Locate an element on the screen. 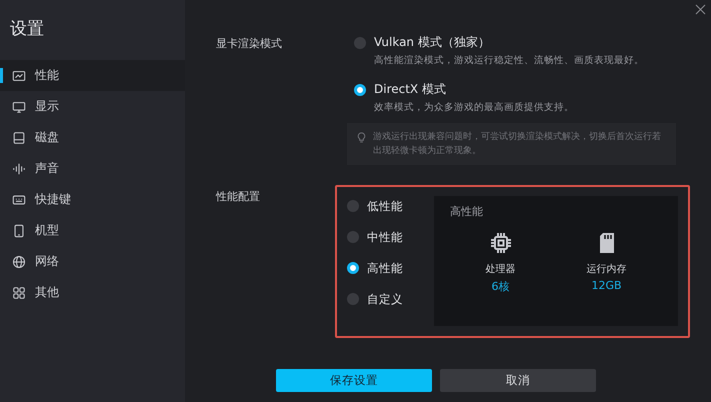 The width and height of the screenshot is (711, 402). sound-wave-icon is located at coordinates (19, 169).